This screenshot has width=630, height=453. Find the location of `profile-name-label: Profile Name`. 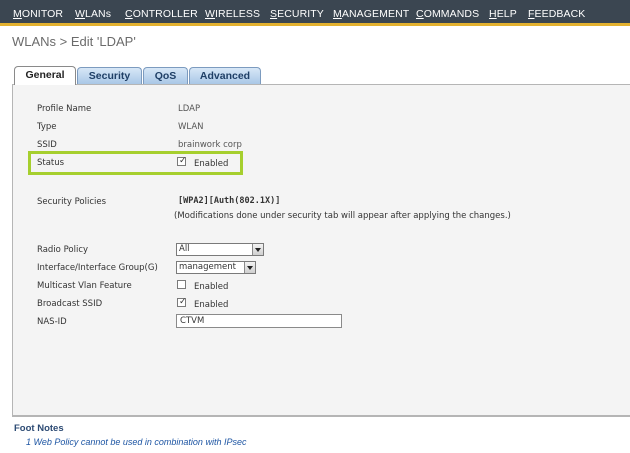

profile-name-label: Profile Name is located at coordinates (64, 109).